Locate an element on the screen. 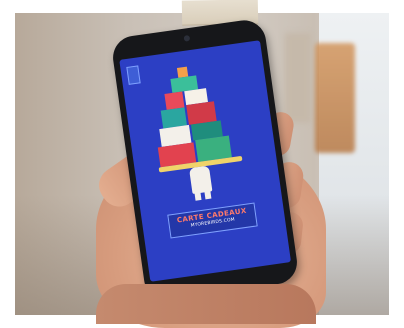  app-logo-icon is located at coordinates (133, 75).